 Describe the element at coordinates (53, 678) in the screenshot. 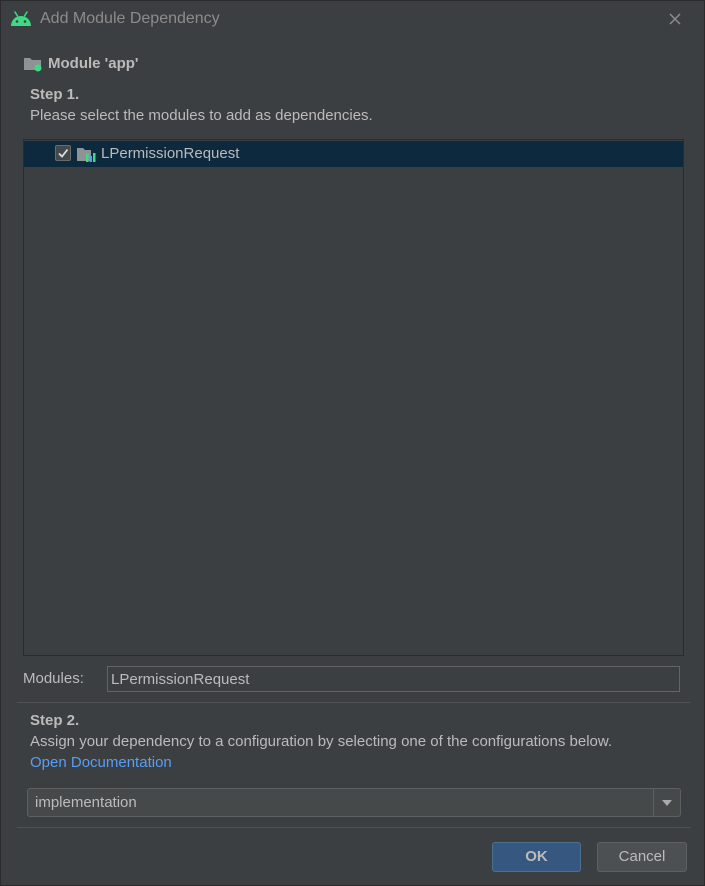

I see `modules-label: Modules:` at that location.